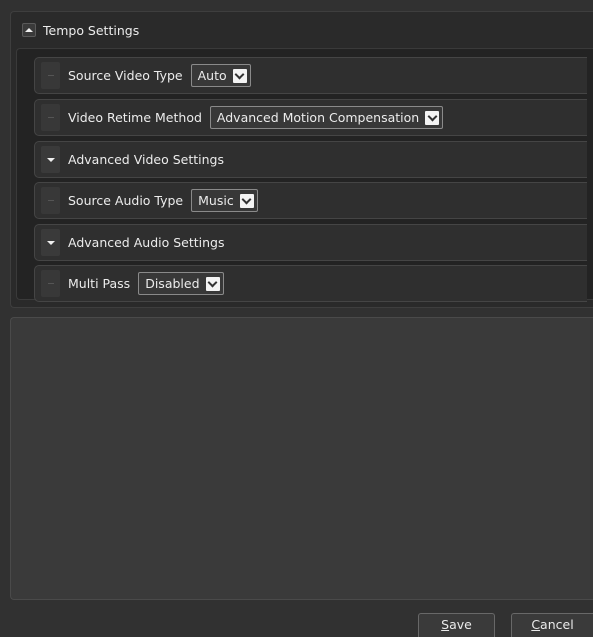 This screenshot has width=593, height=637. Describe the element at coordinates (310, 283) in the screenshot. I see `multi-pass-row: Multi Pass Disabled` at that location.